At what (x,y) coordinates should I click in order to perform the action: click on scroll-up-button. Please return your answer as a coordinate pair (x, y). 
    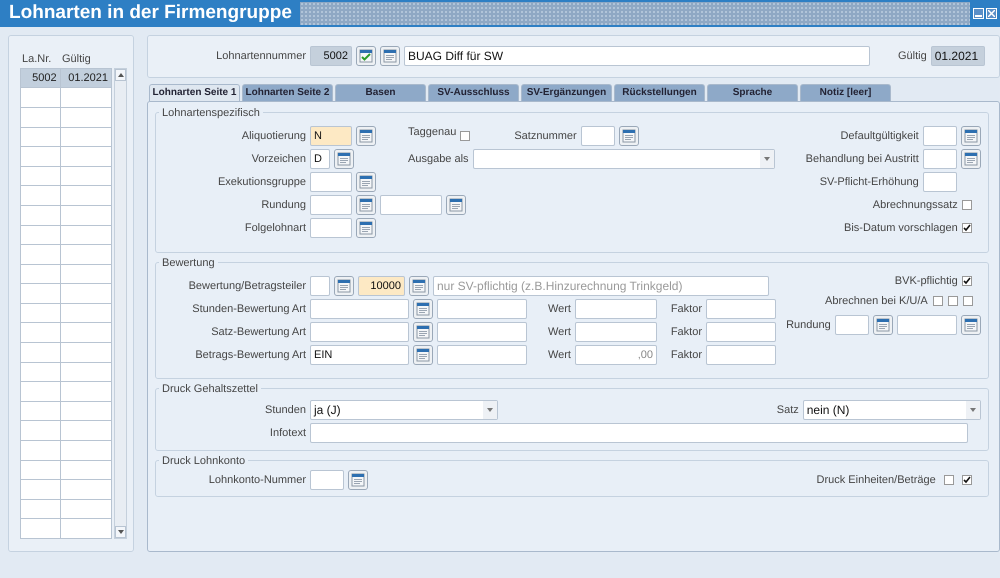
    Looking at the image, I should click on (120, 74).